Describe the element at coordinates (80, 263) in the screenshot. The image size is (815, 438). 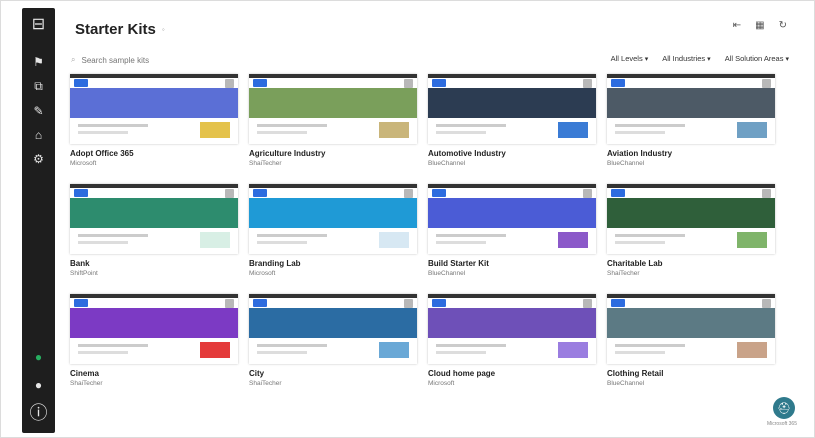
I see `card-title: Bank` at that location.